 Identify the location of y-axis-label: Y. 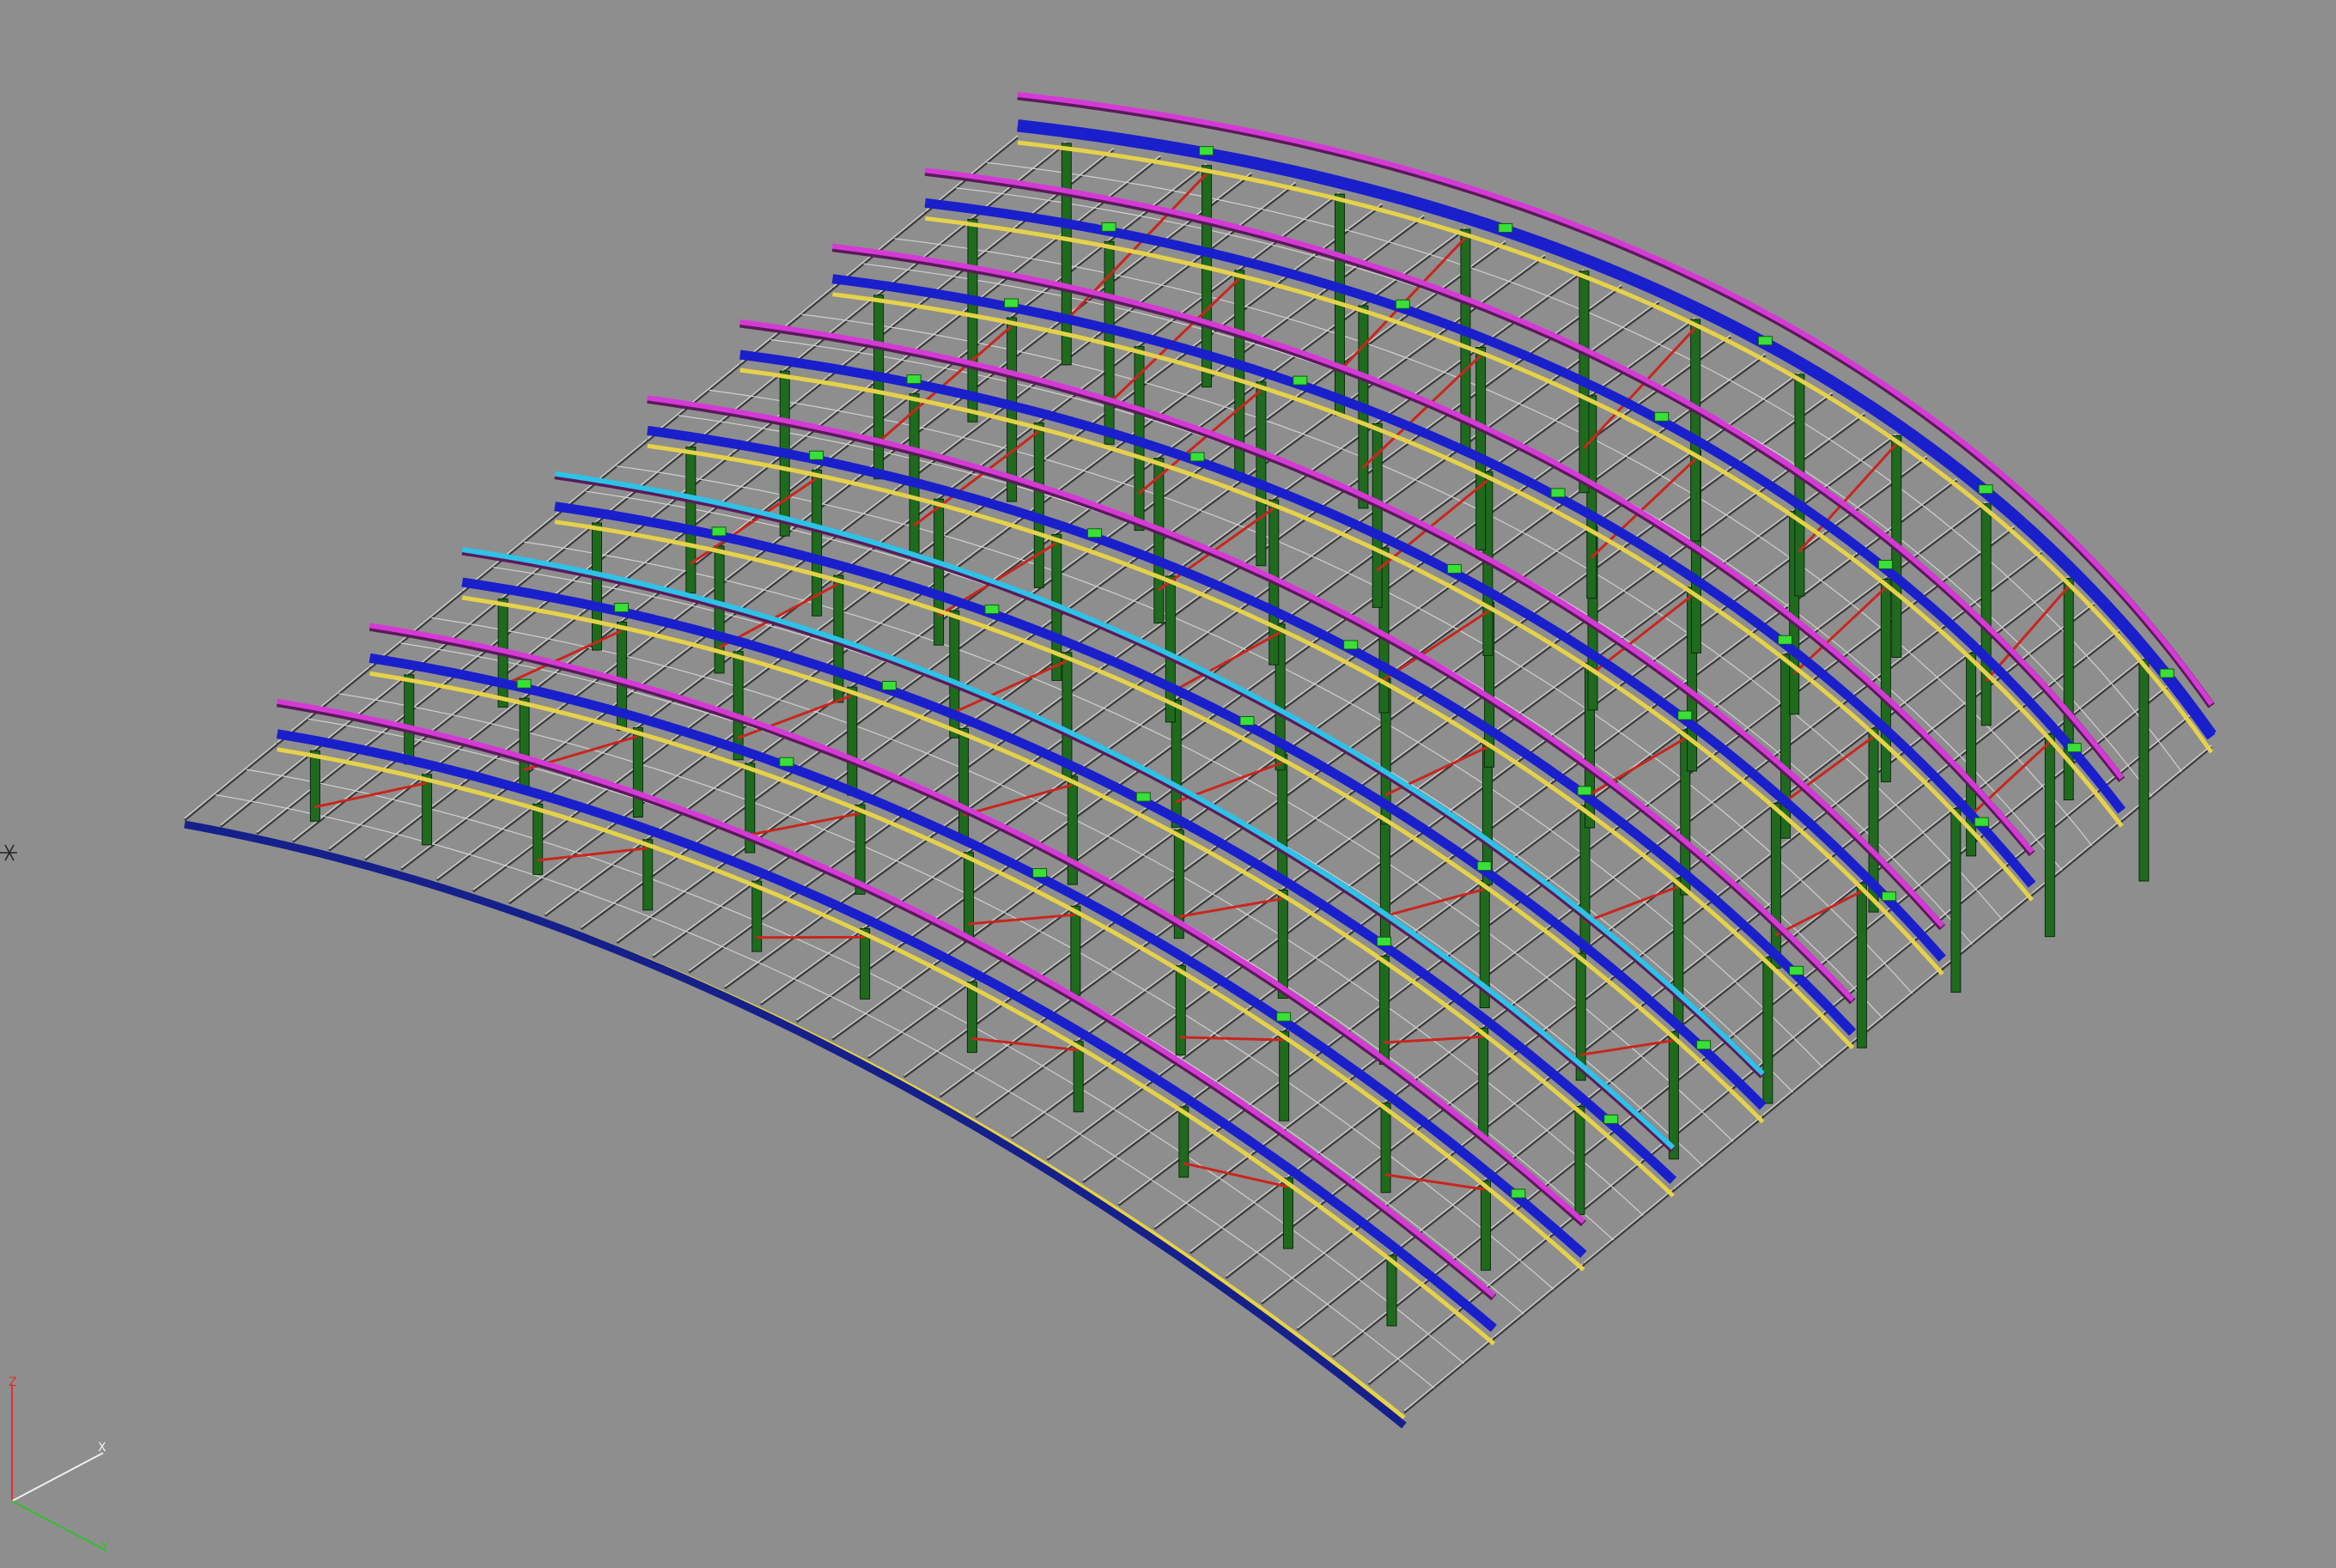
(104, 1547).